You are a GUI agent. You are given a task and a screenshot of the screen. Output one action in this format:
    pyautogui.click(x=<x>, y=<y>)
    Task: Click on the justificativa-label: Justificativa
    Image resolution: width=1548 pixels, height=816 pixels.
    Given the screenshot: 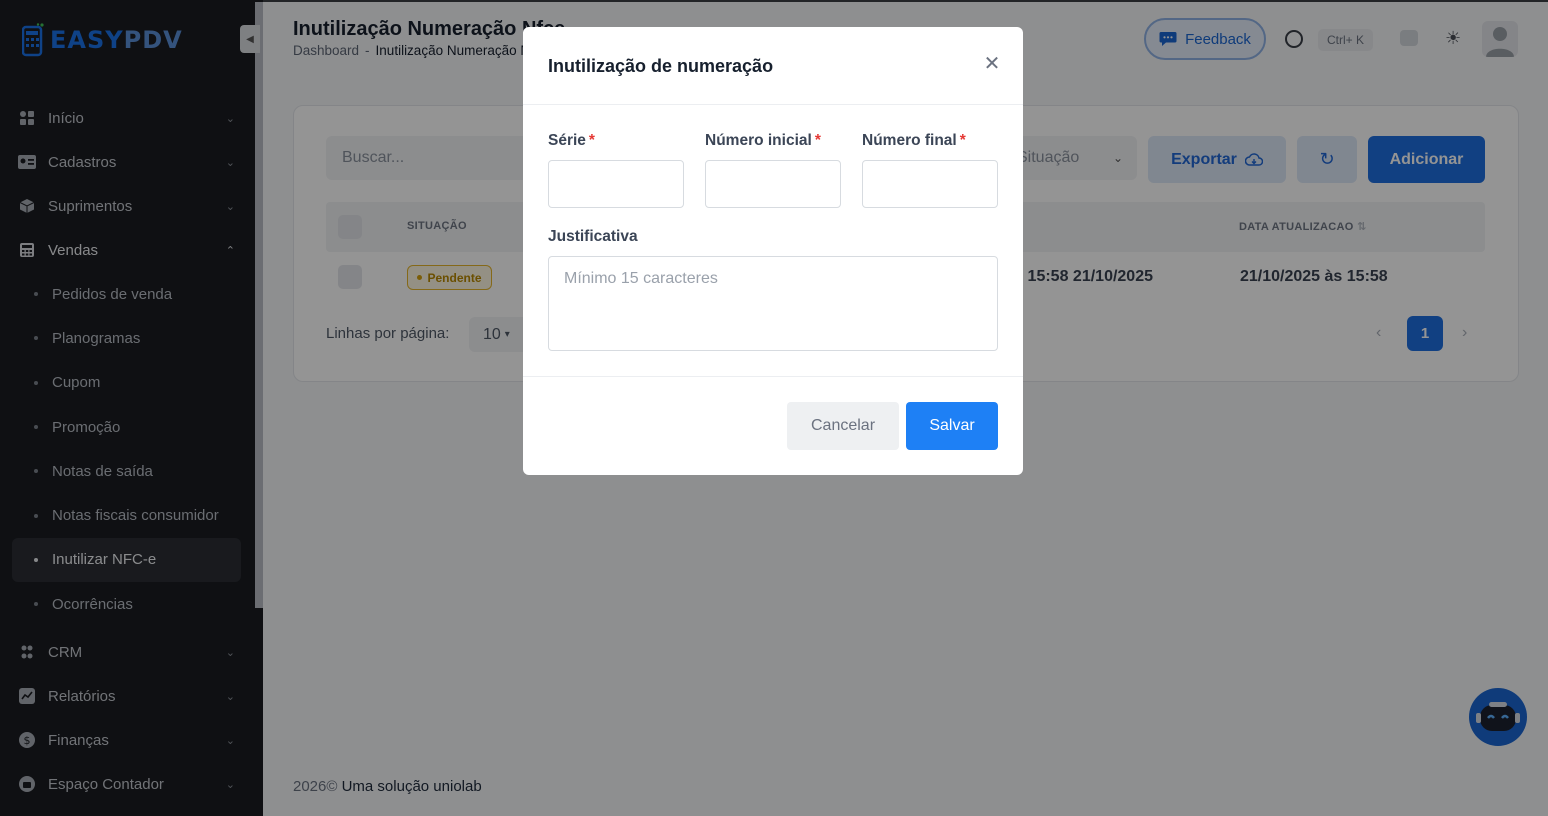 What is the action you would take?
    pyautogui.click(x=593, y=236)
    